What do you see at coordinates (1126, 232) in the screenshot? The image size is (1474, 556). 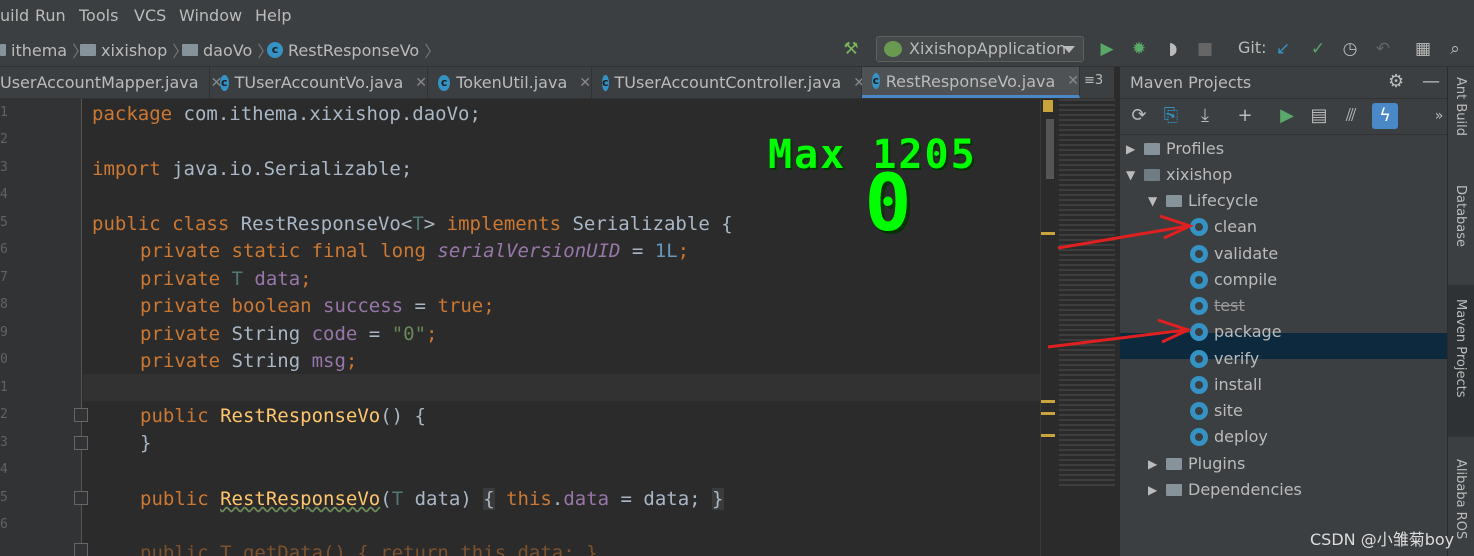 I see `red-arrow-clean` at bounding box center [1126, 232].